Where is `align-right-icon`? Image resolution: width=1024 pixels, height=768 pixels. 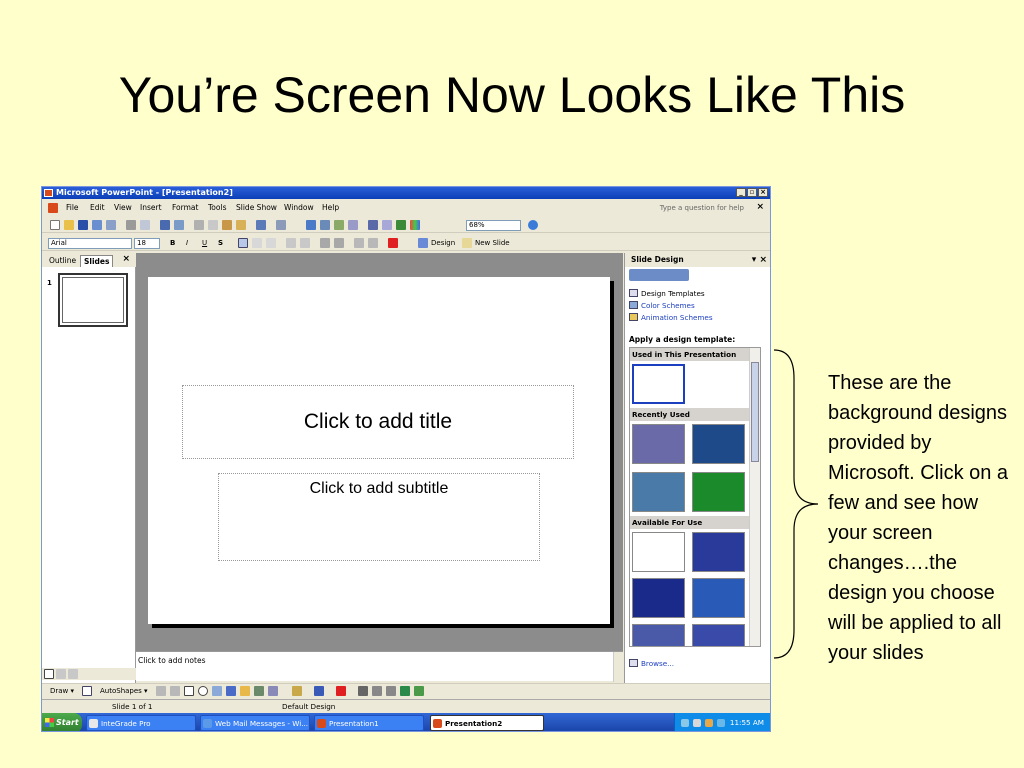
align-right-icon is located at coordinates (271, 243).